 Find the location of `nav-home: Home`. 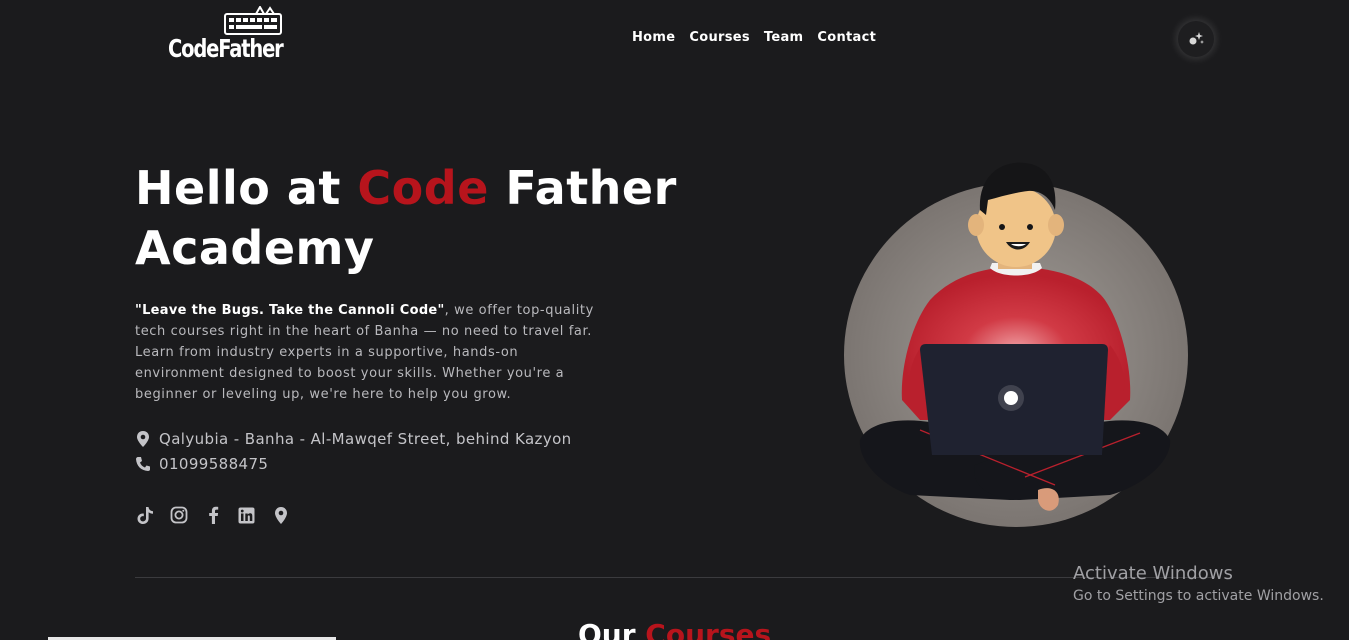

nav-home: Home is located at coordinates (653, 37).